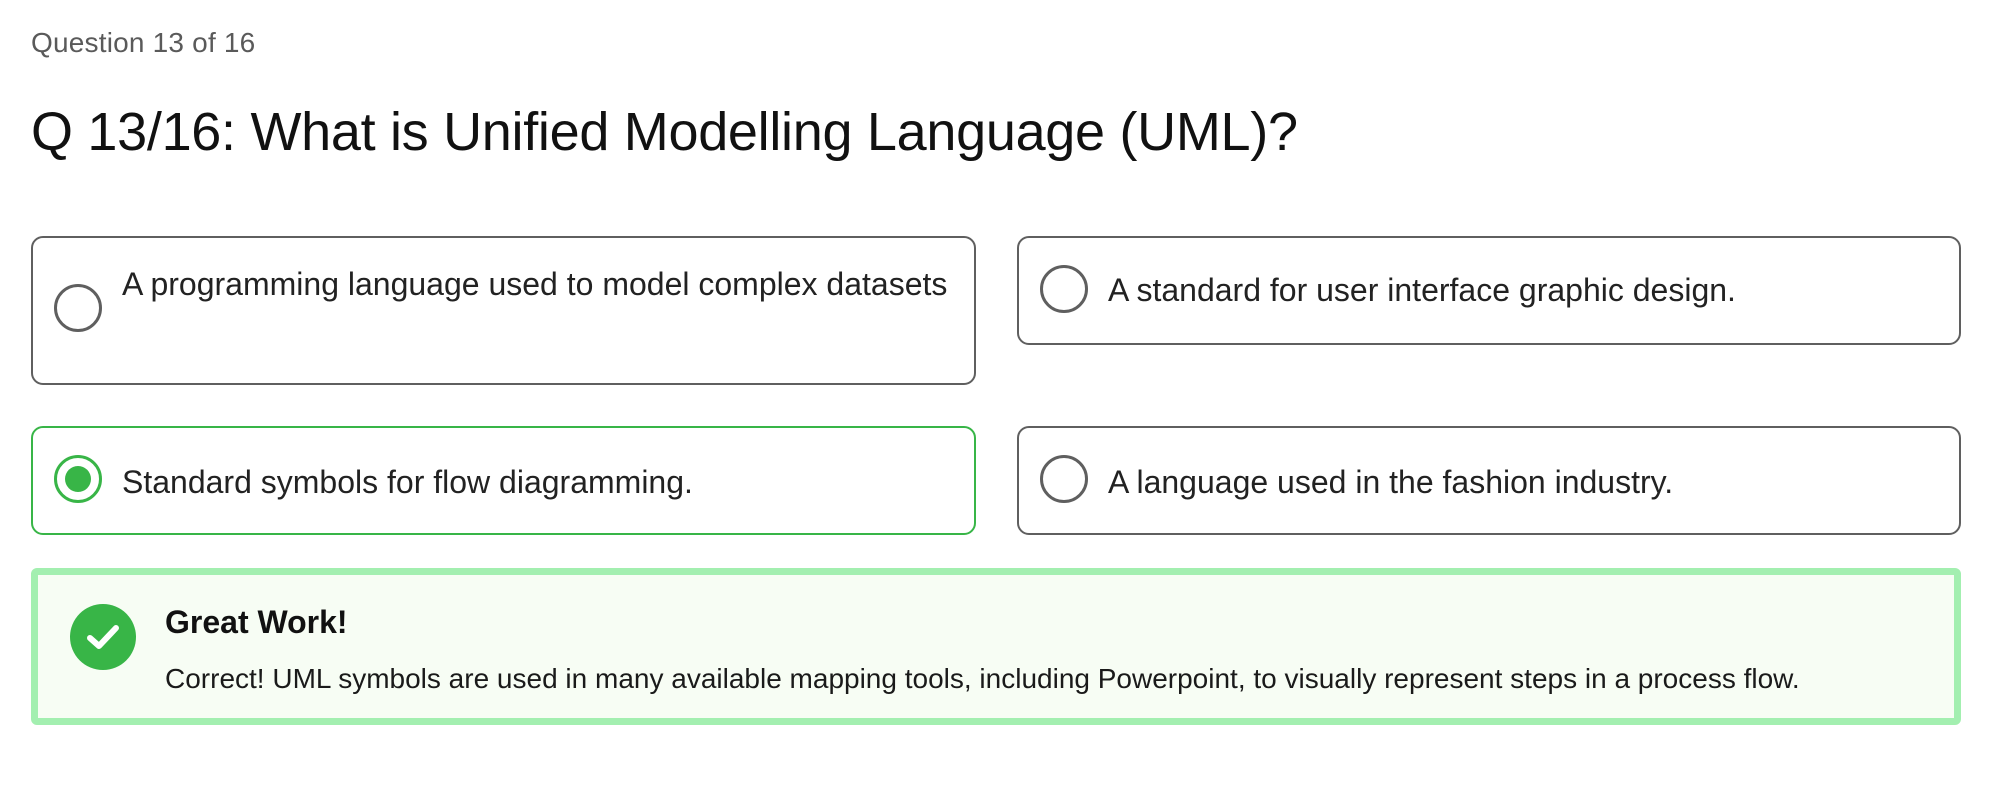  Describe the element at coordinates (78, 479) in the screenshot. I see `radio-button-selected` at that location.